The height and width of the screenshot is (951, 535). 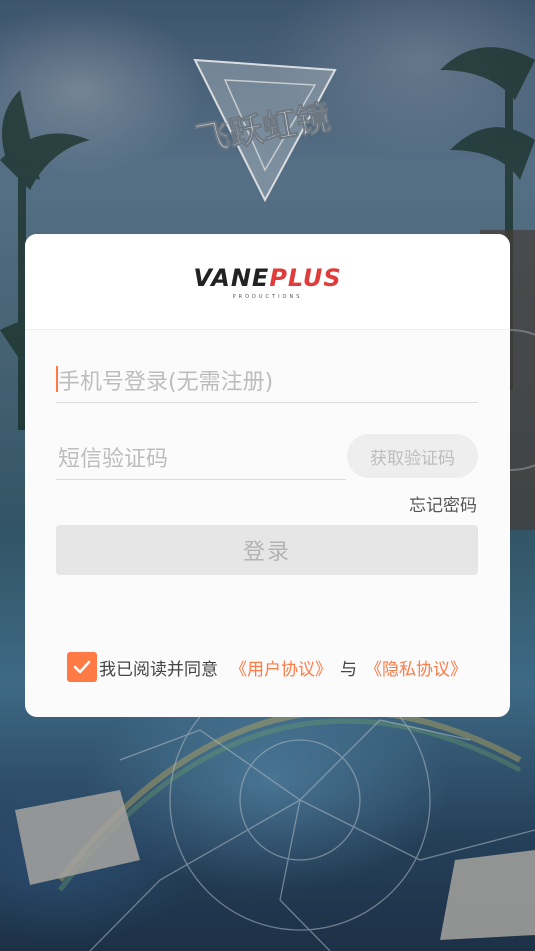 What do you see at coordinates (265, 130) in the screenshot?
I see `game-title-logo: 飞跃虹镜` at bounding box center [265, 130].